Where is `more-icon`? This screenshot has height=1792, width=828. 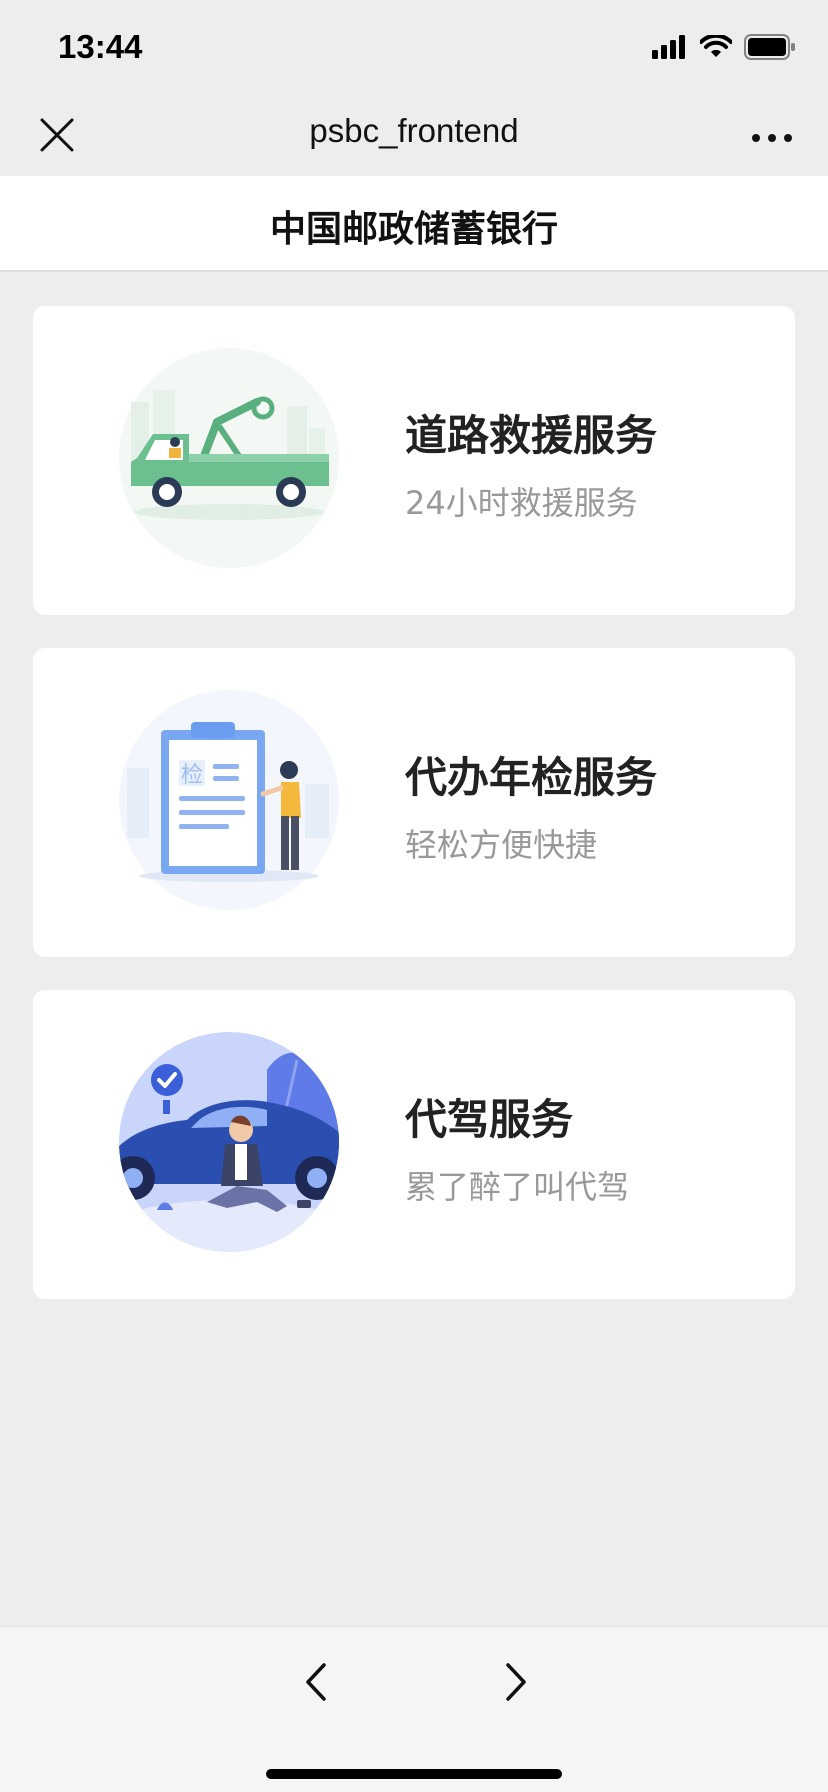
more-icon is located at coordinates (772, 138).